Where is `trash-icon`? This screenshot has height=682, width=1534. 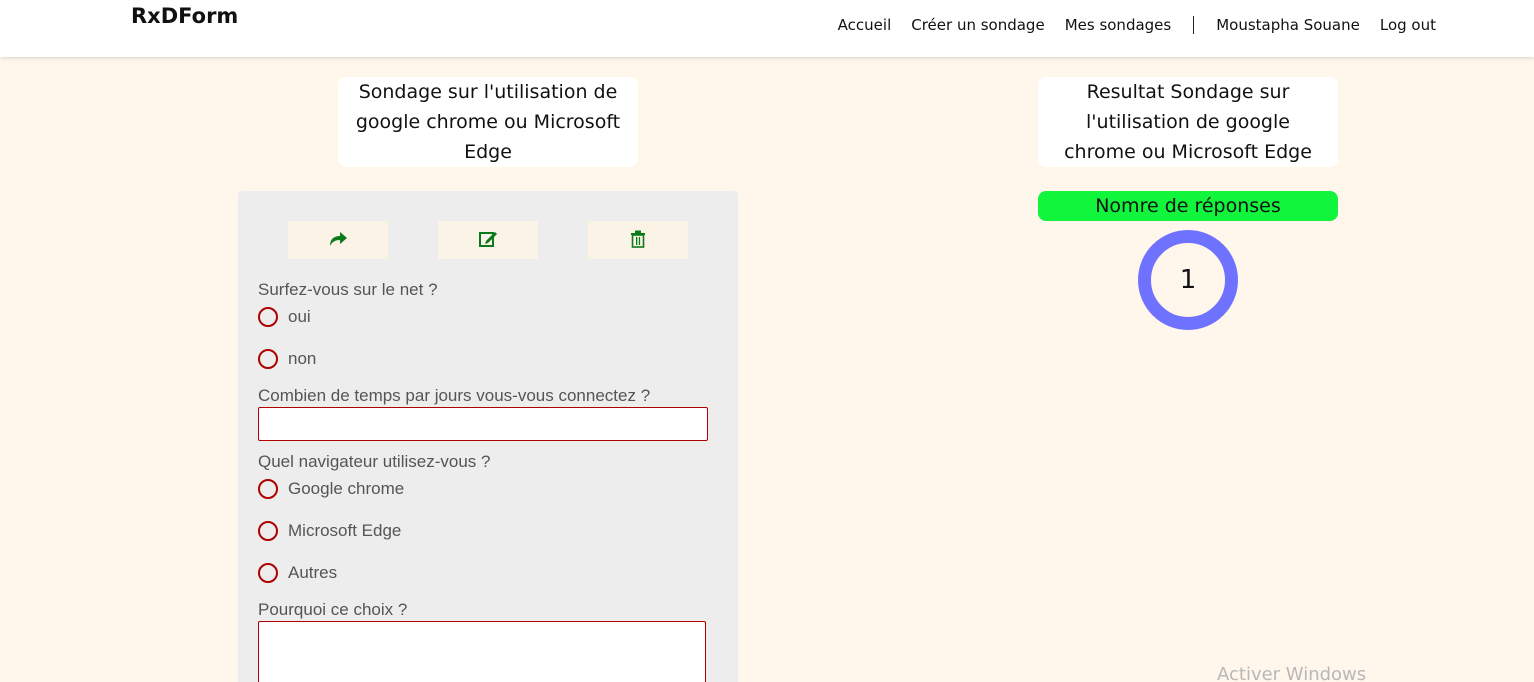 trash-icon is located at coordinates (638, 240).